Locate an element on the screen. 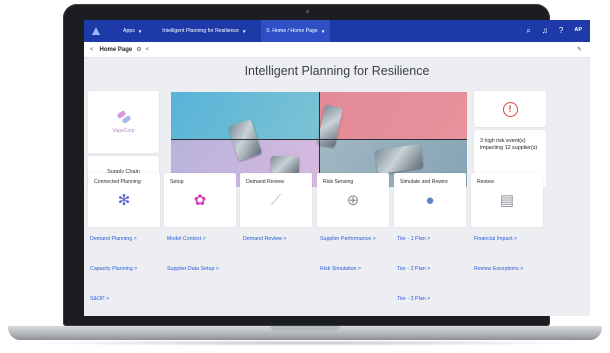 The width and height of the screenshot is (610, 353). share-icon: < is located at coordinates (148, 50).